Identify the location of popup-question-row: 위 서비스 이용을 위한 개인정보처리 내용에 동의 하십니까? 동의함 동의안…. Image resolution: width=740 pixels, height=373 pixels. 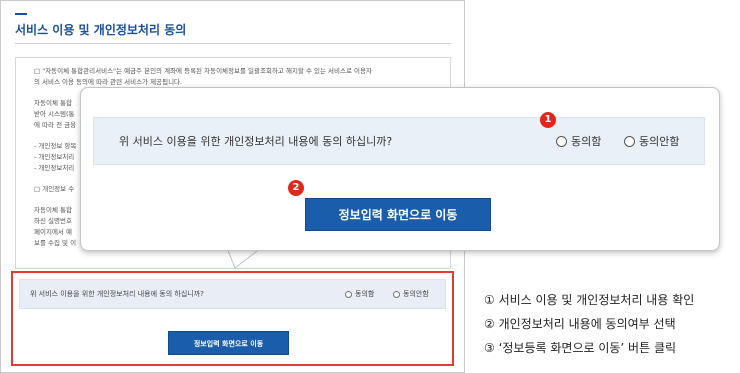
(399, 141).